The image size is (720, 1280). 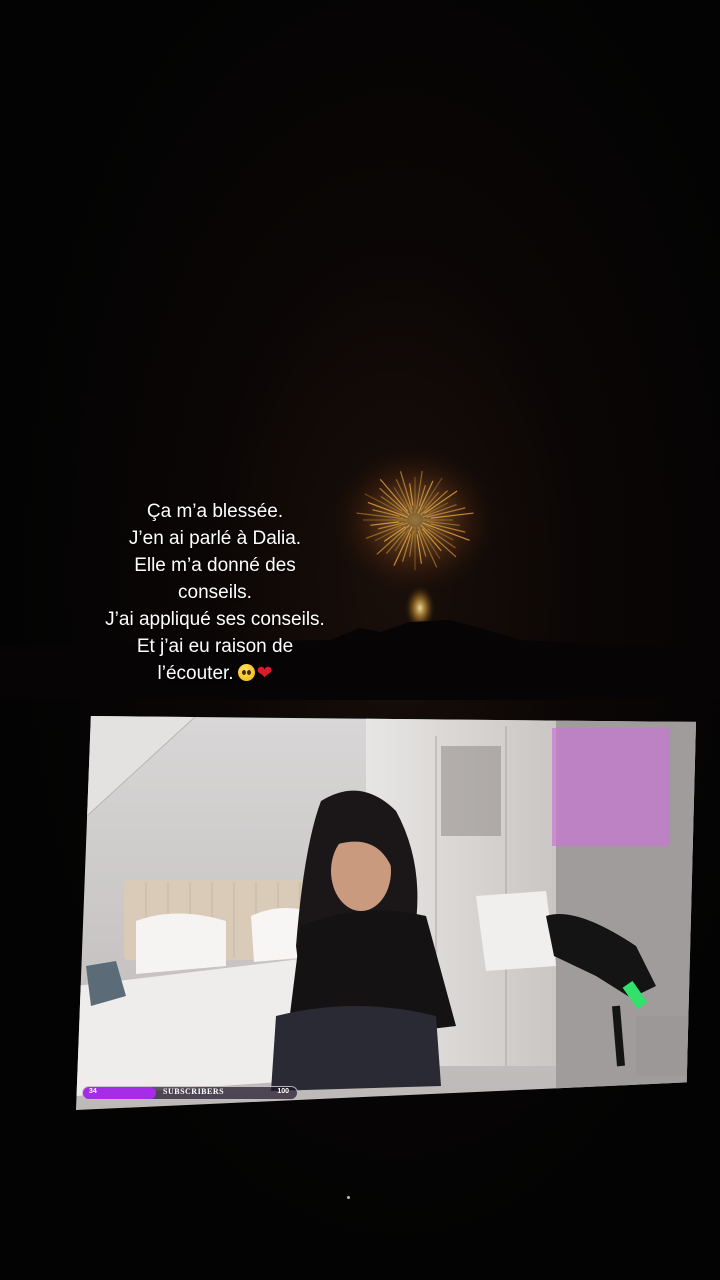 What do you see at coordinates (611, 787) in the screenshot?
I see `stream-chat-overlay` at bounding box center [611, 787].